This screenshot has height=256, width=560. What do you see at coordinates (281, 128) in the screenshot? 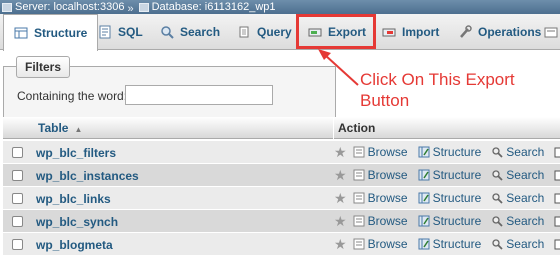
I see `table-header: Table ▲ Action` at bounding box center [281, 128].